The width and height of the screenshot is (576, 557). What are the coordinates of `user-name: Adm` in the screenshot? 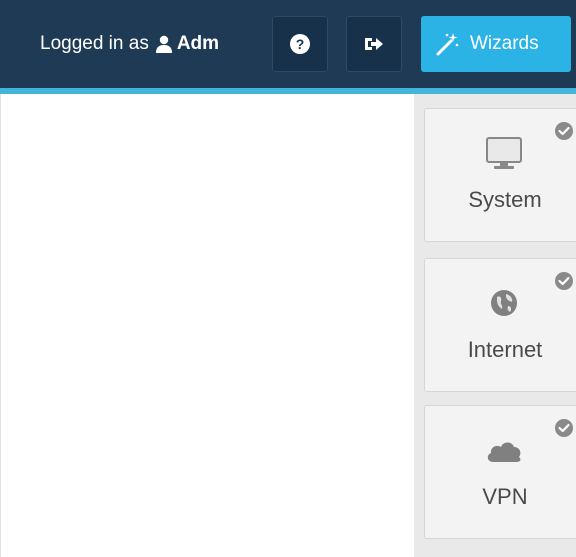 It's located at (198, 43).